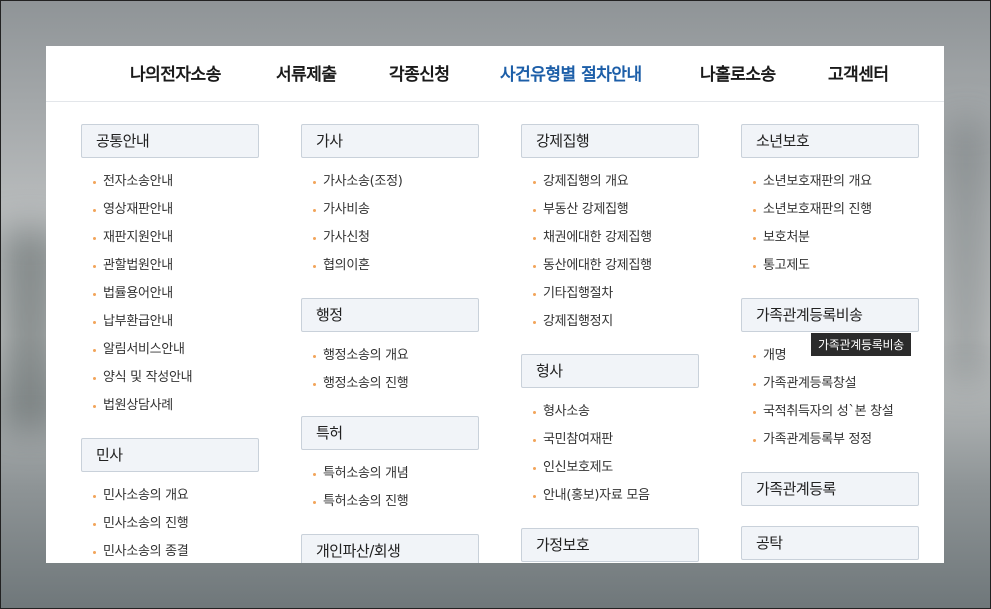 This screenshot has height=609, width=991. What do you see at coordinates (391, 384) in the screenshot?
I see `menu-link: 행정소송의 진행` at bounding box center [391, 384].